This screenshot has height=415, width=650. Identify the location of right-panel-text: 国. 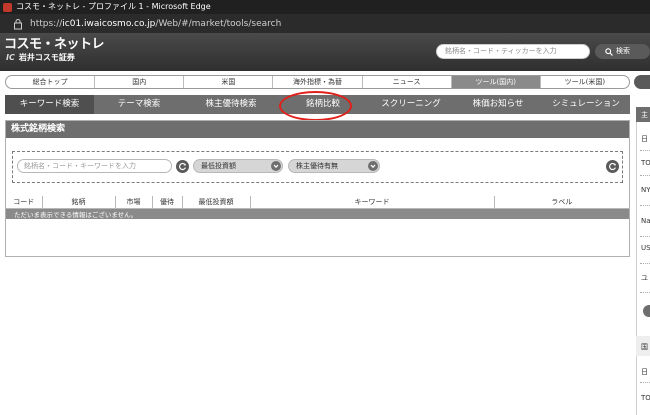
(644, 347).